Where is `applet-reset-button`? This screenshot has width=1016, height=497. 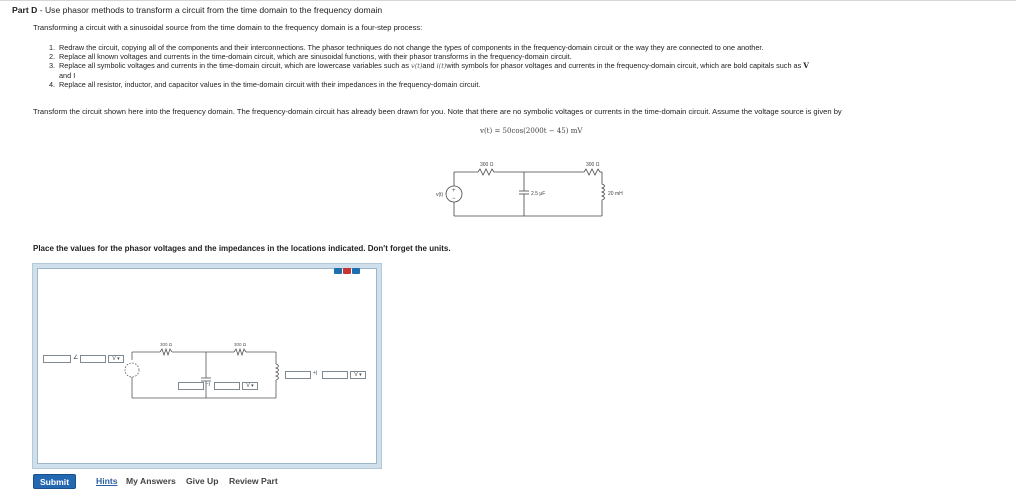 applet-reset-button is located at coordinates (347, 271).